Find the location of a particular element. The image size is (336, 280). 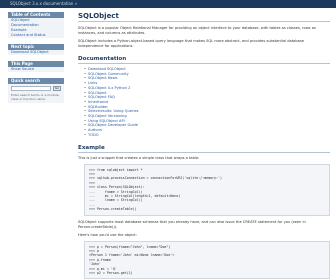

search-go-button: Go is located at coordinates (57, 88).